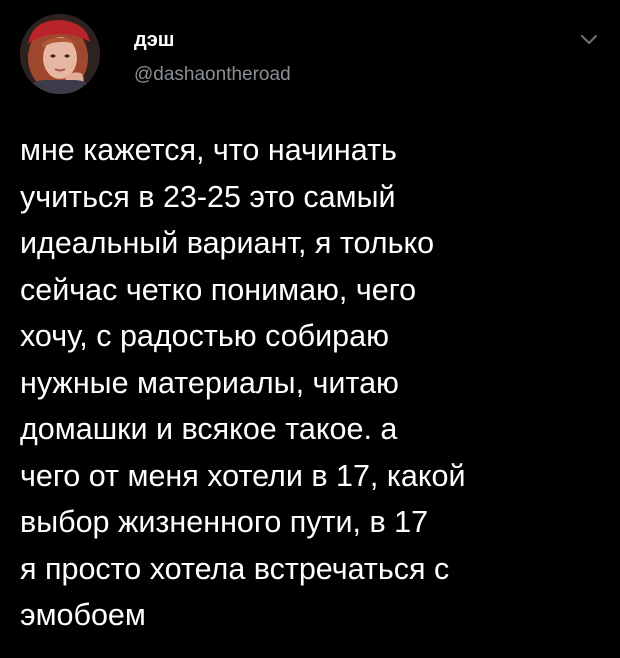  I want to click on tweet-text-line: выбор жизненного пути, в 17, so click(224, 522).